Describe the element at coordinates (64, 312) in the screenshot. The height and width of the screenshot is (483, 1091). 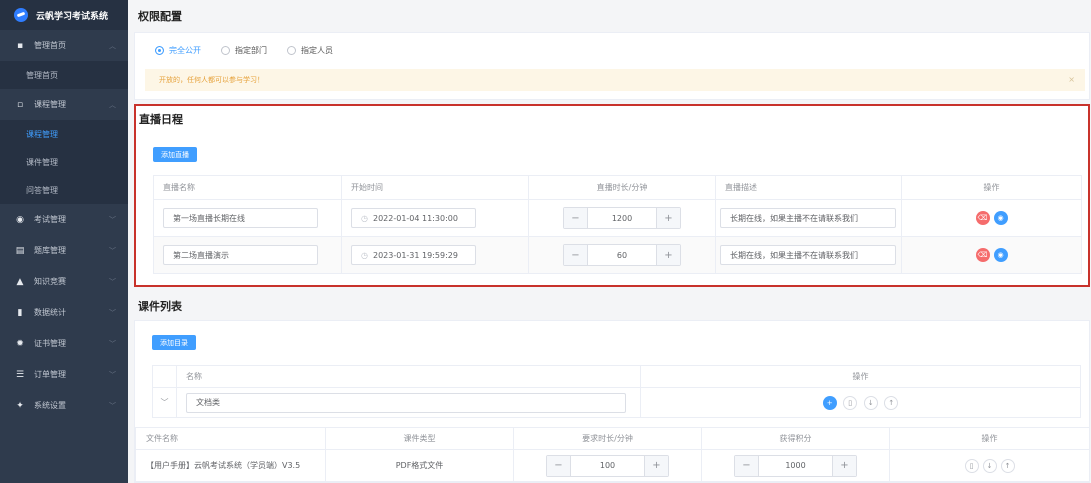
I see `sidebar-item-5: ▮ 数据统计 ﹀` at that location.